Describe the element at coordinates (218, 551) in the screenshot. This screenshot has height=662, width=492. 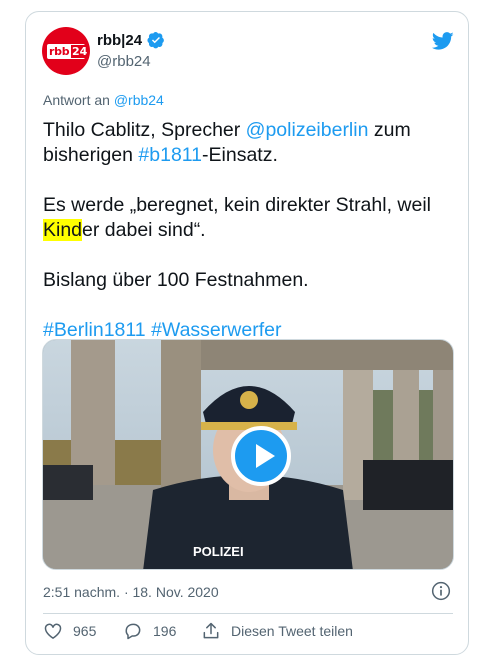
I see `uniform-label: POLIZEI` at that location.